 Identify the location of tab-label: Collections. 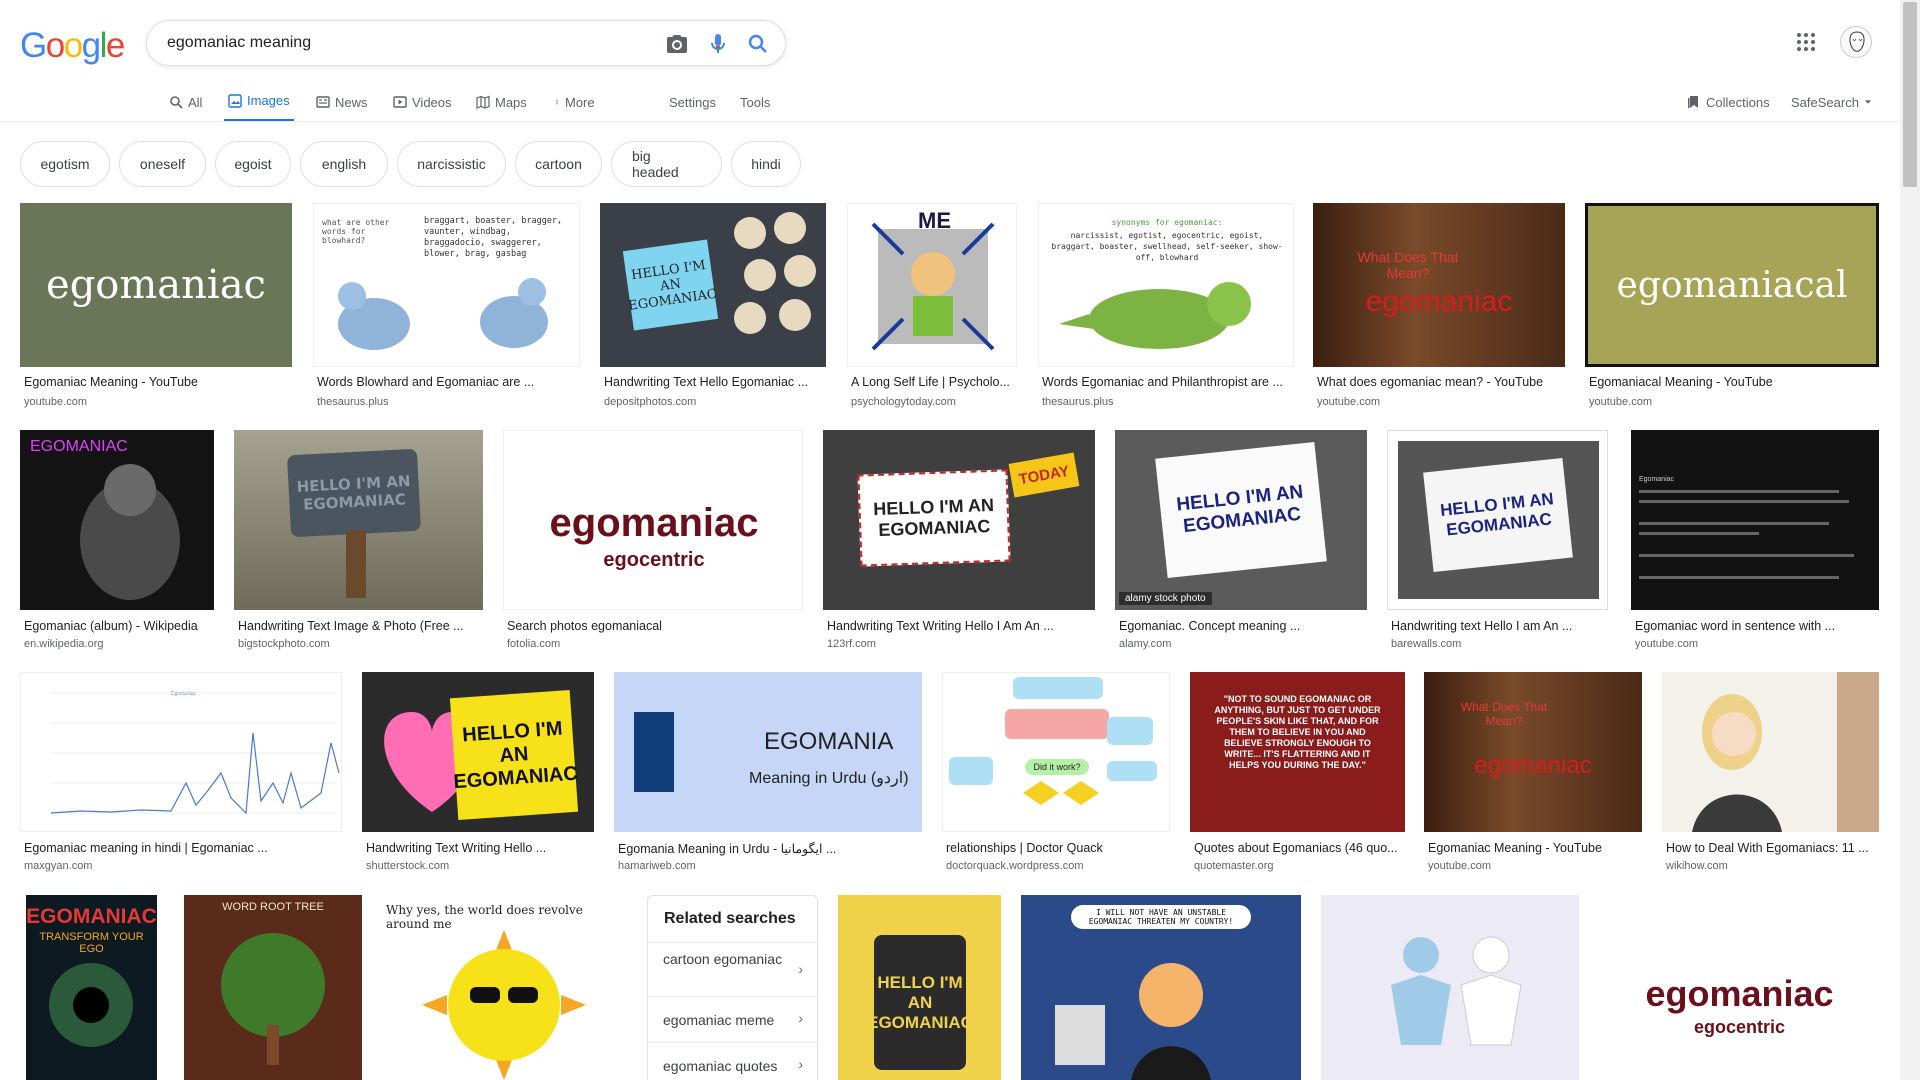
(1738, 102).